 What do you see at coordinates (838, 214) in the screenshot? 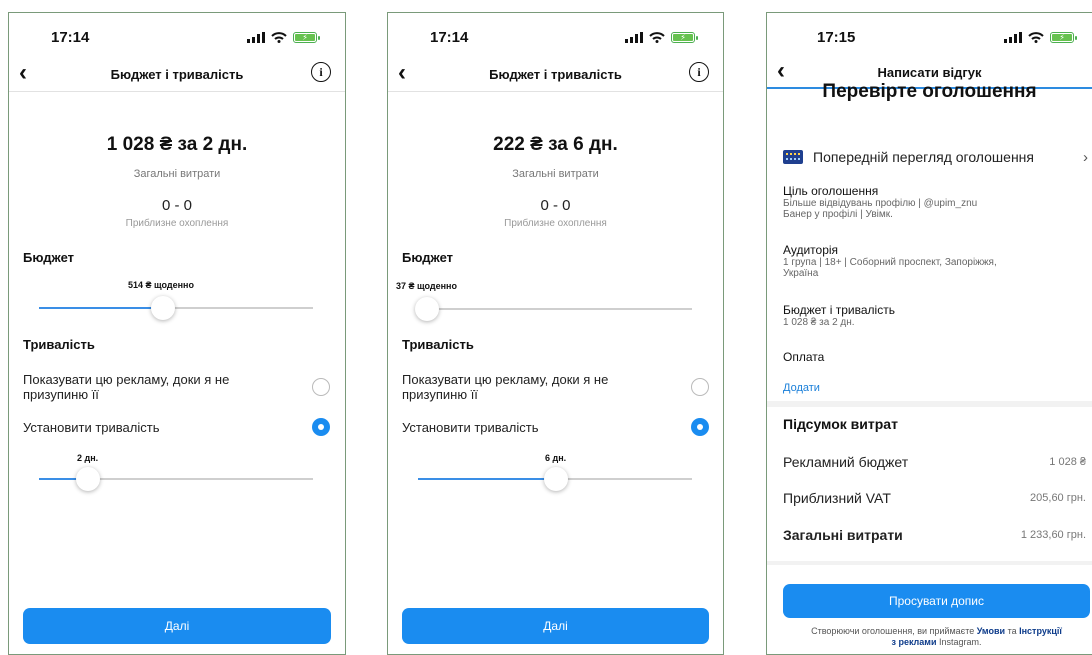
I see `goal-line-2: Банер у профілі | Увімк.` at bounding box center [838, 214].